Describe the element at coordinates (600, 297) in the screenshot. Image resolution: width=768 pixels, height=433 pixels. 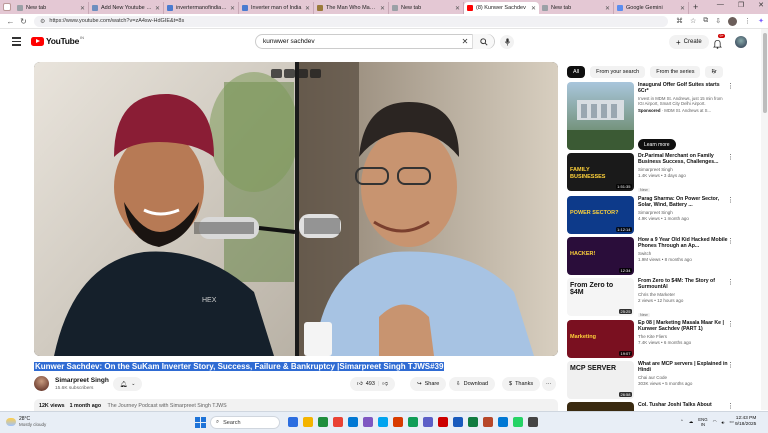
I see `video-thumbnail: From Zero to $4M 25:25` at that location.